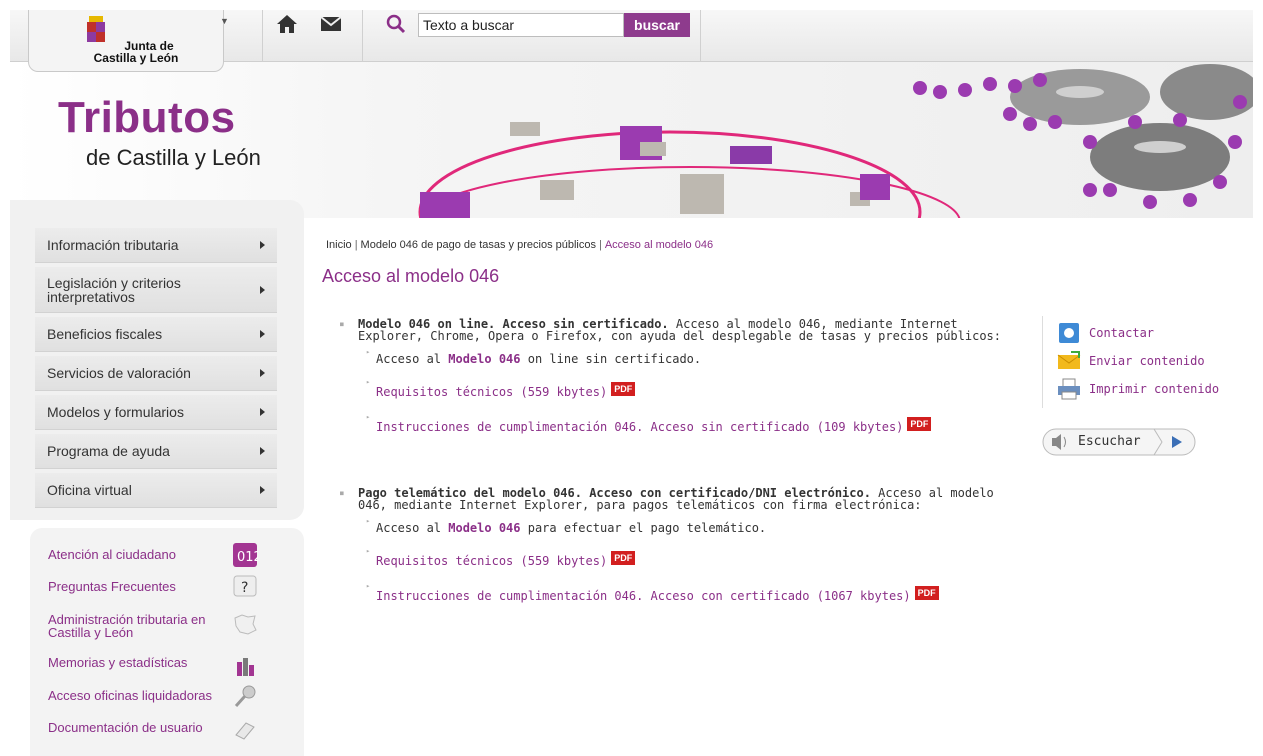 The width and height of the screenshot is (1263, 756). I want to click on print-label: Imprimir contenido, so click(1154, 389).